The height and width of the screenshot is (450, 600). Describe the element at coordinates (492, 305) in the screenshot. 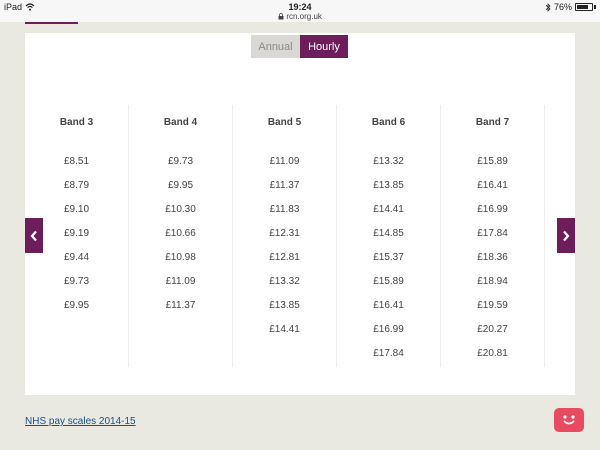

I see `band-value: £19.59` at that location.